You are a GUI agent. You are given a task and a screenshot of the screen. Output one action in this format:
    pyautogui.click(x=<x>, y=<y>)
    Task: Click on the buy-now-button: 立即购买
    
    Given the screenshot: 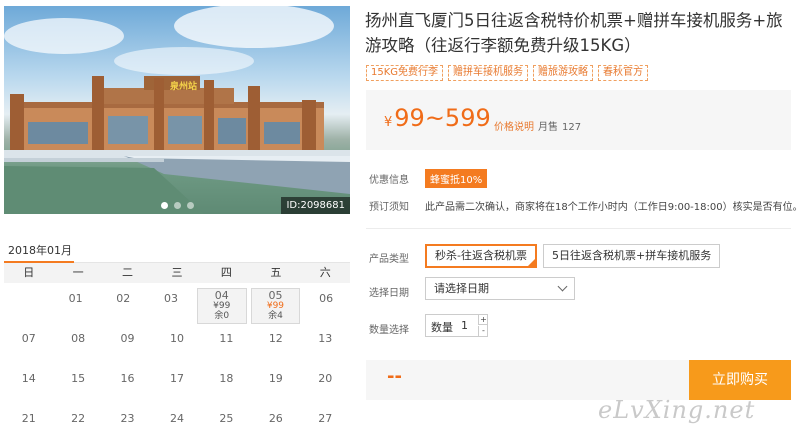 What is the action you would take?
    pyautogui.click(x=740, y=380)
    